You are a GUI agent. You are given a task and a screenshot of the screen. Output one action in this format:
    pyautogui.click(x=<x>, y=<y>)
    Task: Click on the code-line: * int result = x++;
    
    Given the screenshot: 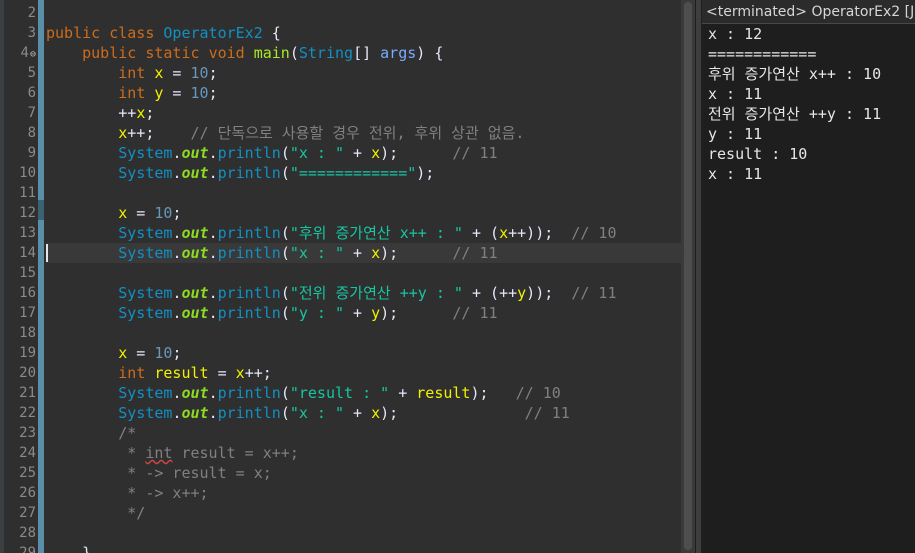 What is the action you would take?
    pyautogui.click(x=363, y=453)
    